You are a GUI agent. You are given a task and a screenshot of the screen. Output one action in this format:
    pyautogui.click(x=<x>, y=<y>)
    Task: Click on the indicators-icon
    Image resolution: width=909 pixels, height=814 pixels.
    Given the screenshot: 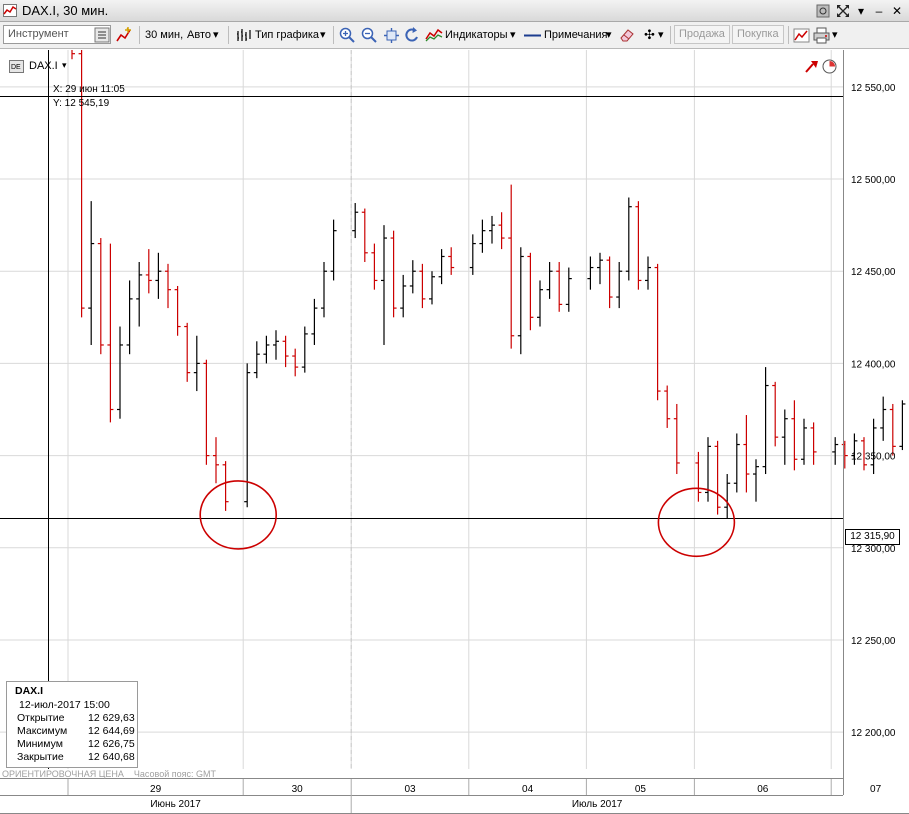 What is the action you would take?
    pyautogui.click(x=434, y=35)
    